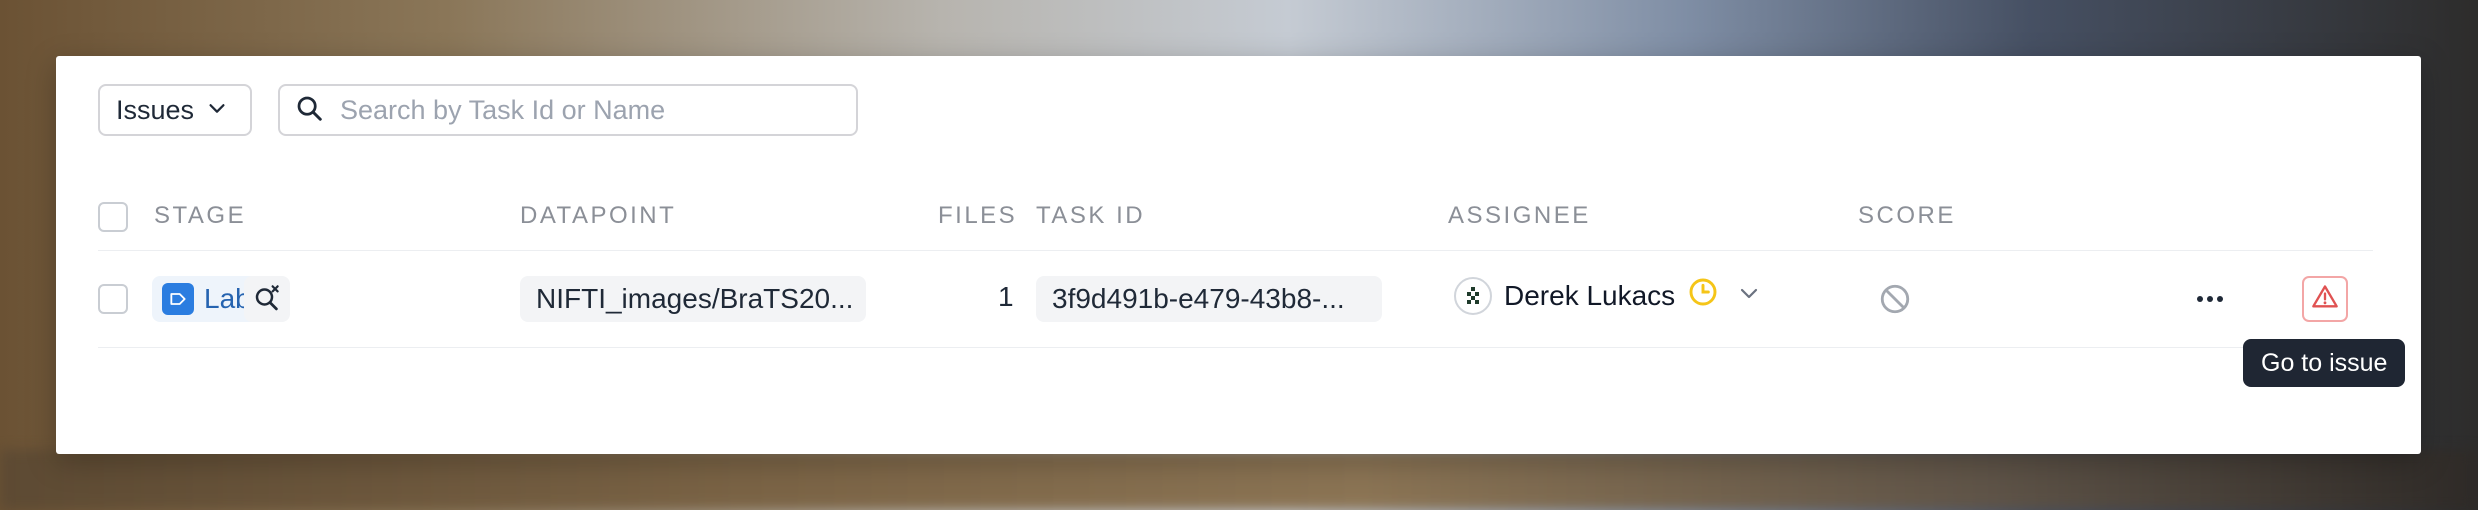 The image size is (2478, 510). I want to click on column-header-assignee: ASSIGNEE, so click(1519, 216).